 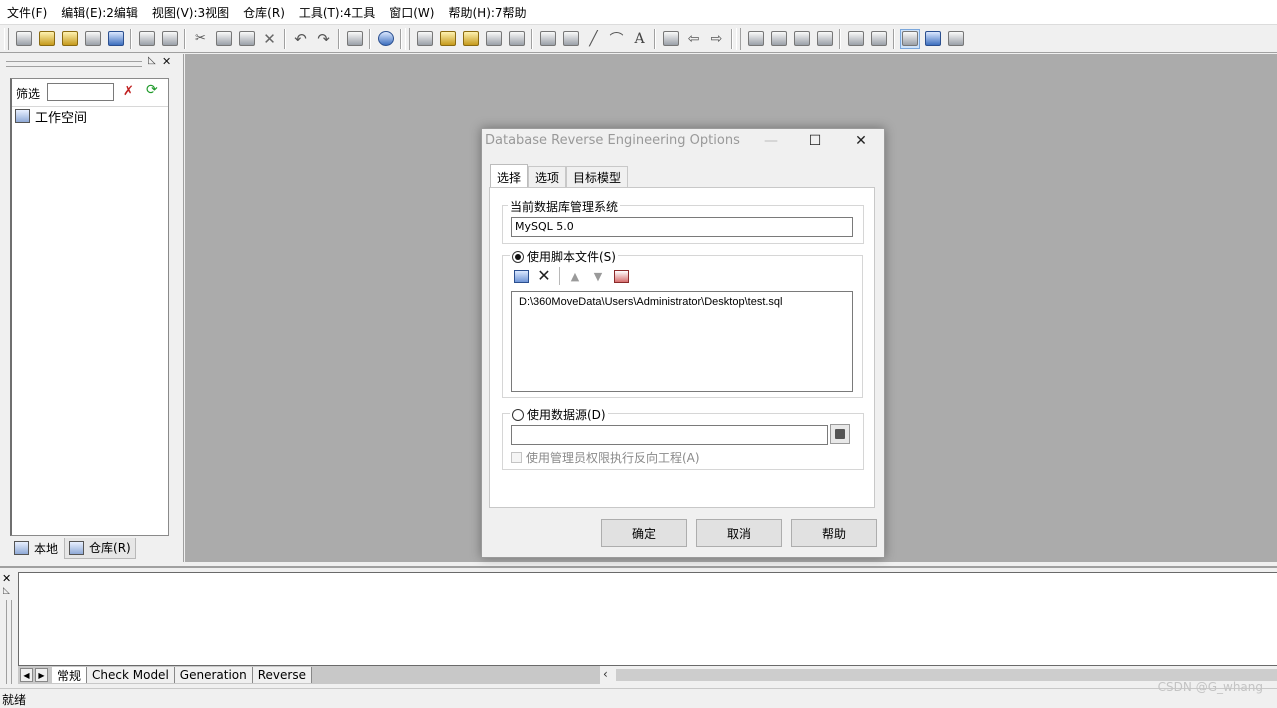 I want to click on toolbar: ✂ ✕ ↶ ↷ ╱ ⌒ A ⇦ ⇨, so click(x=638, y=39).